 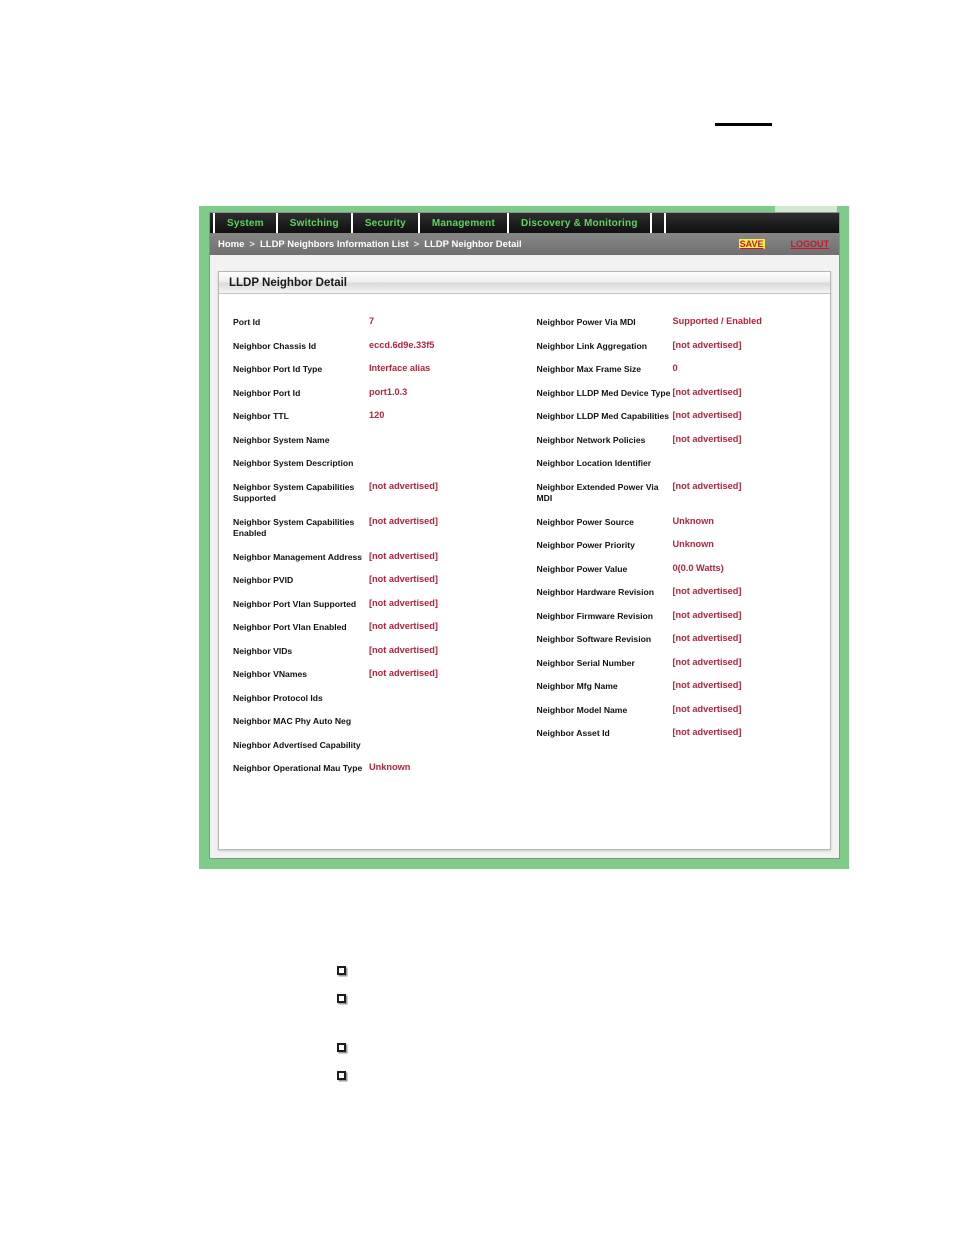 I want to click on detail-label: Neighbor Operational Mau Type, so click(x=298, y=768).